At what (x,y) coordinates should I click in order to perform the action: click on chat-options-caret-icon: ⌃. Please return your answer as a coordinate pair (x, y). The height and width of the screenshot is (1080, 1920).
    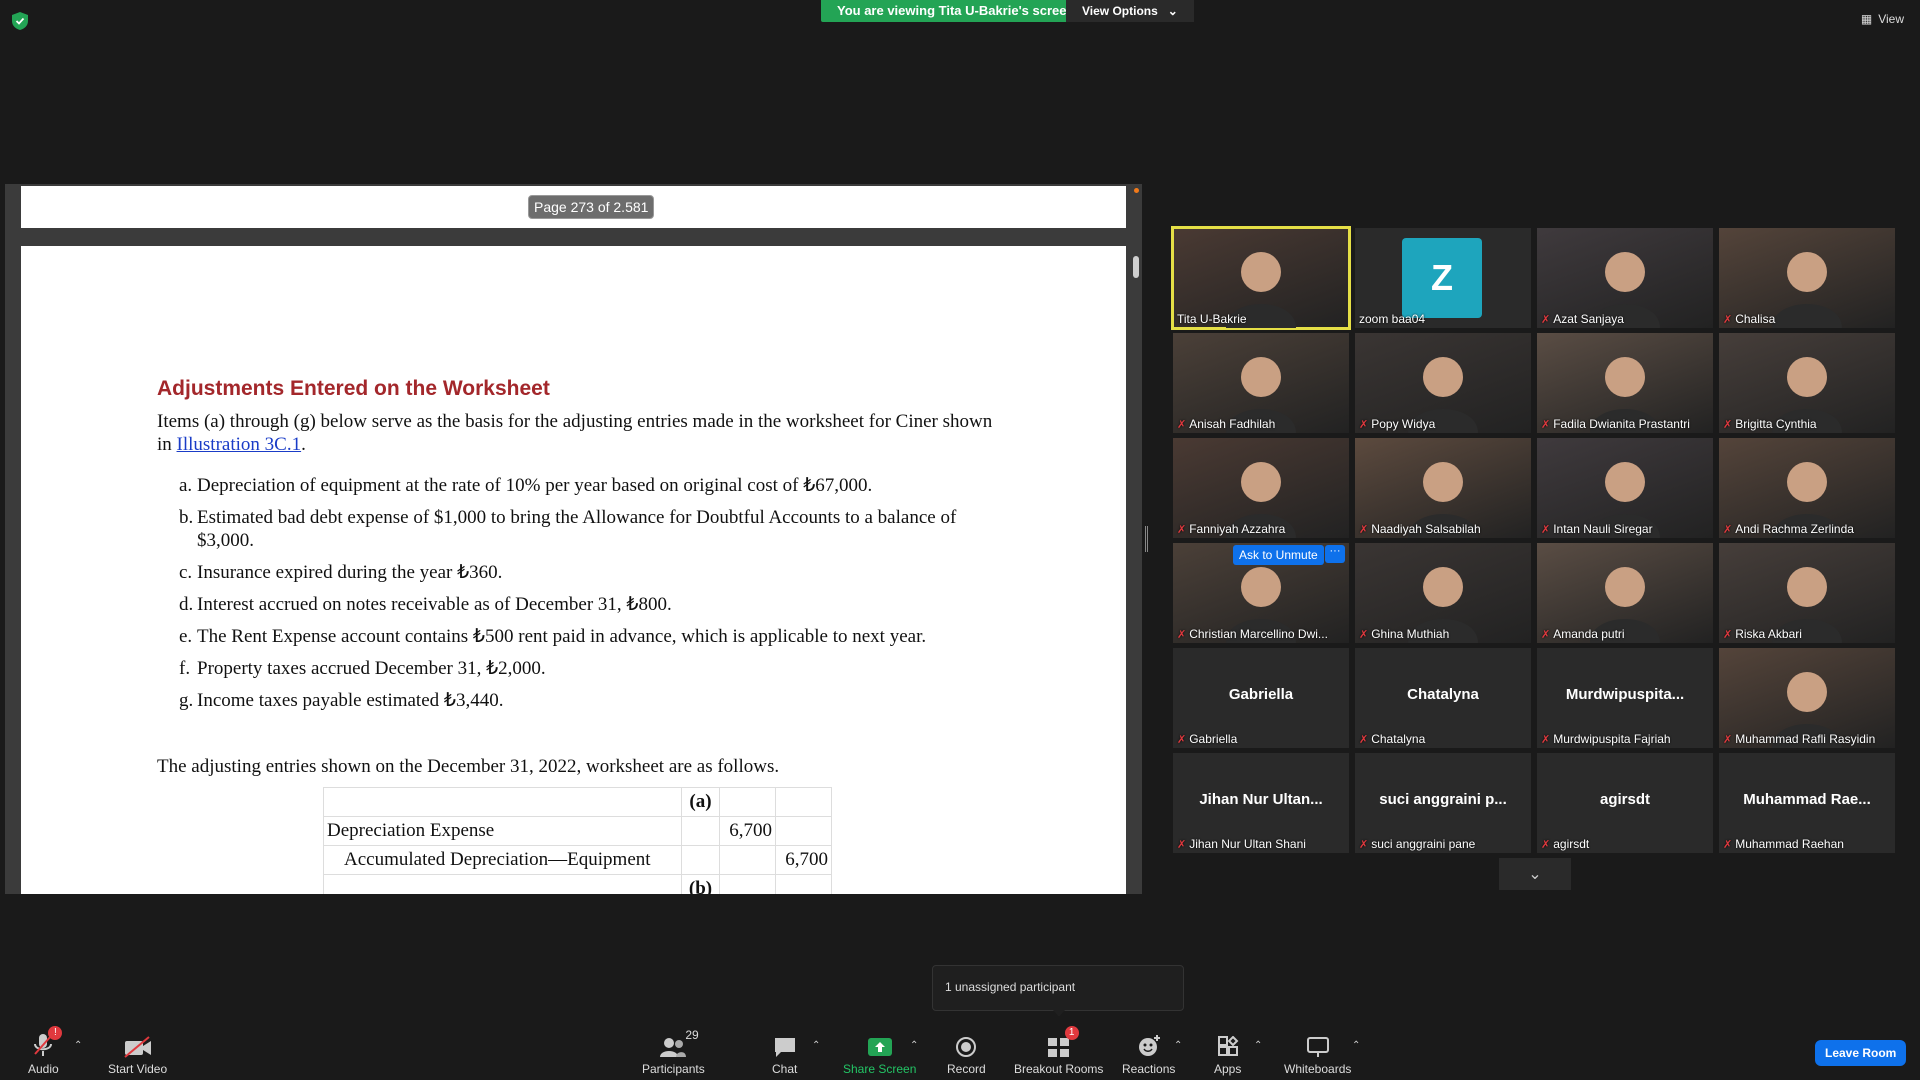
    Looking at the image, I should click on (816, 1045).